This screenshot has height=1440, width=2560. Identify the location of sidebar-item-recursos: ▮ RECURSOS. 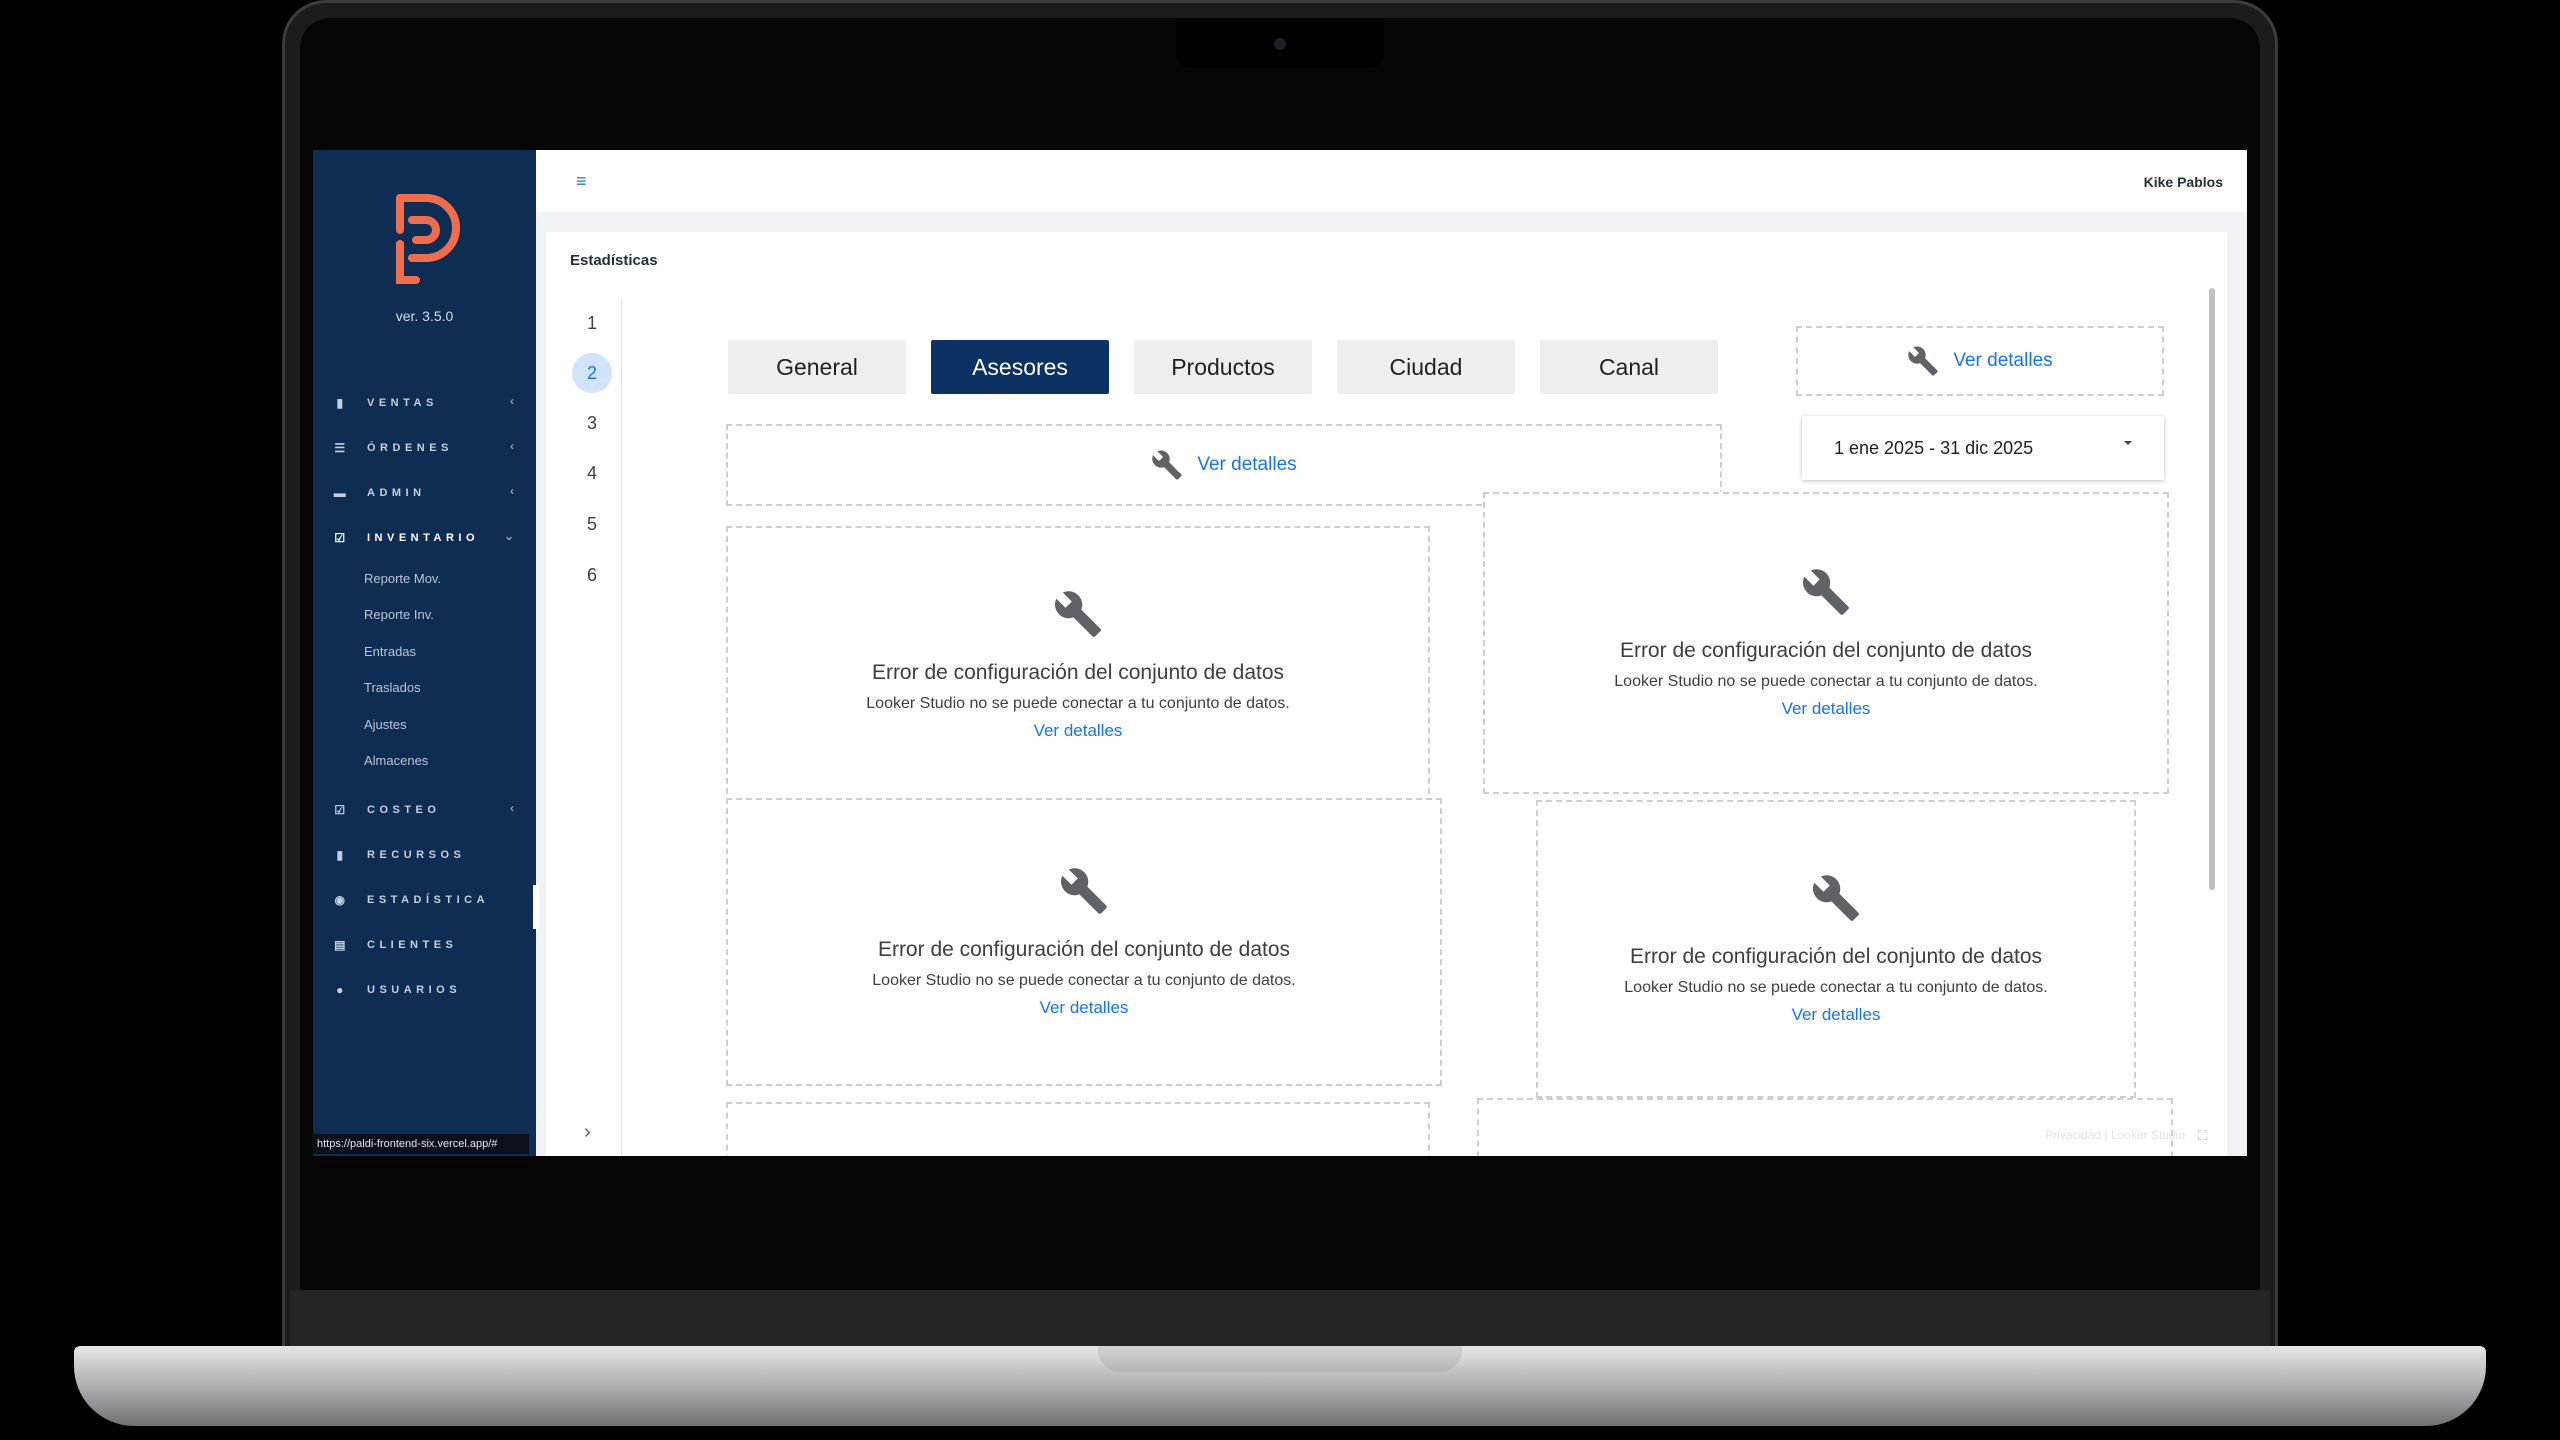
(424, 854).